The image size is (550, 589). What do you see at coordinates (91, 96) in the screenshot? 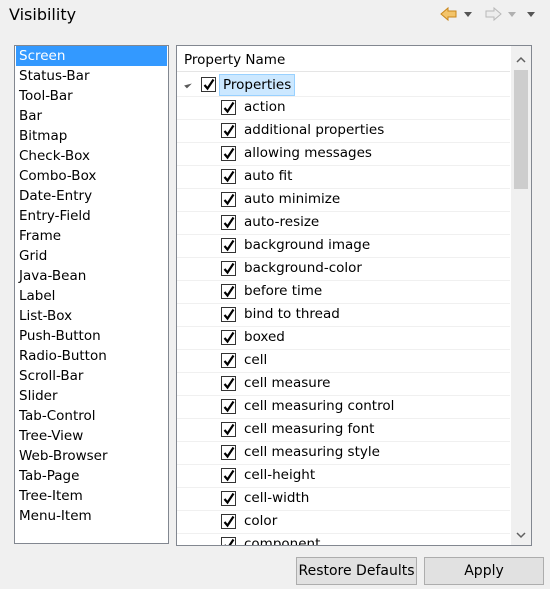
I see `list-item: Tool-Bar` at bounding box center [91, 96].